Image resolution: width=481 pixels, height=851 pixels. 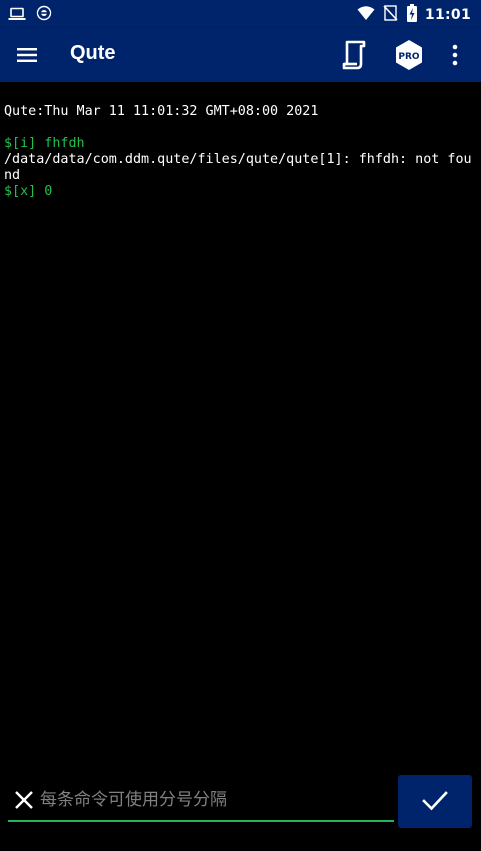 I want to click on status-bar-right: 11:01, so click(x=414, y=15).